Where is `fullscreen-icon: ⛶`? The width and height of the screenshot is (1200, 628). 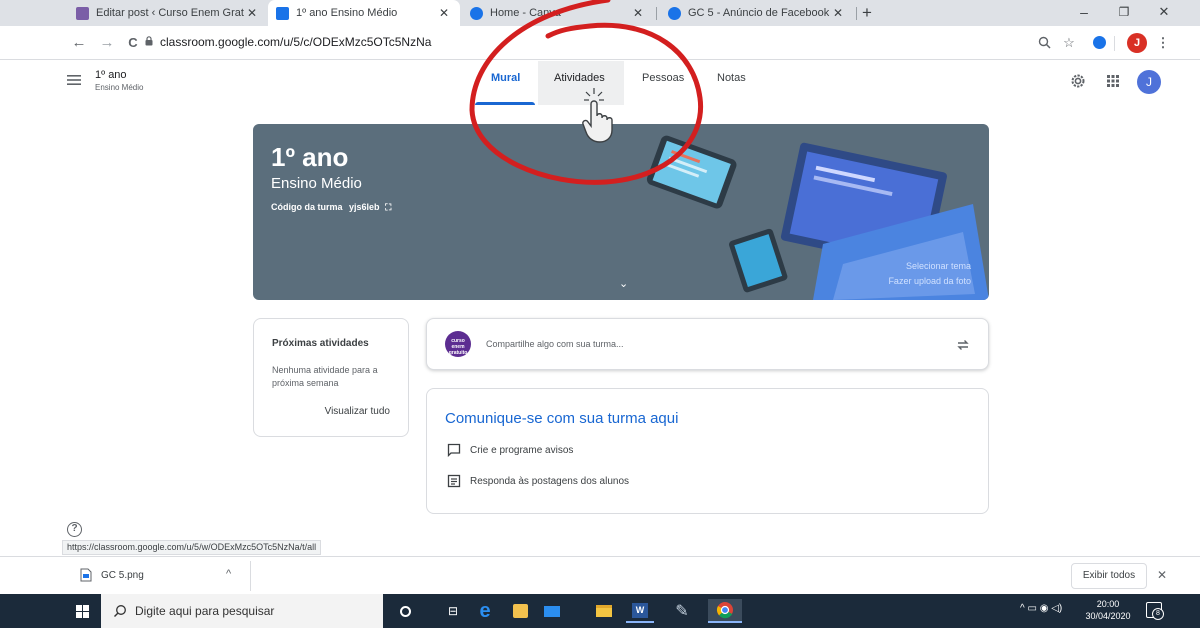
fullscreen-icon: ⛶ is located at coordinates (388, 207).